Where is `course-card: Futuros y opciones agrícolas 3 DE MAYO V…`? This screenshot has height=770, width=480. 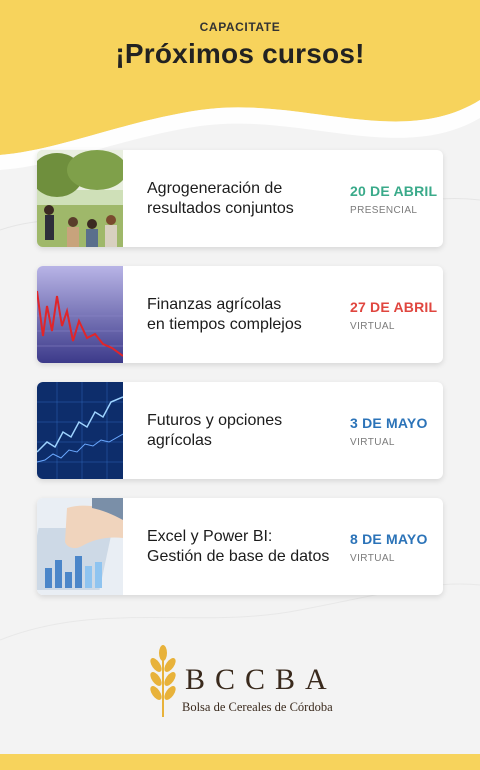
course-card: Futuros y opciones agrícolas 3 DE MAYO V… is located at coordinates (240, 430).